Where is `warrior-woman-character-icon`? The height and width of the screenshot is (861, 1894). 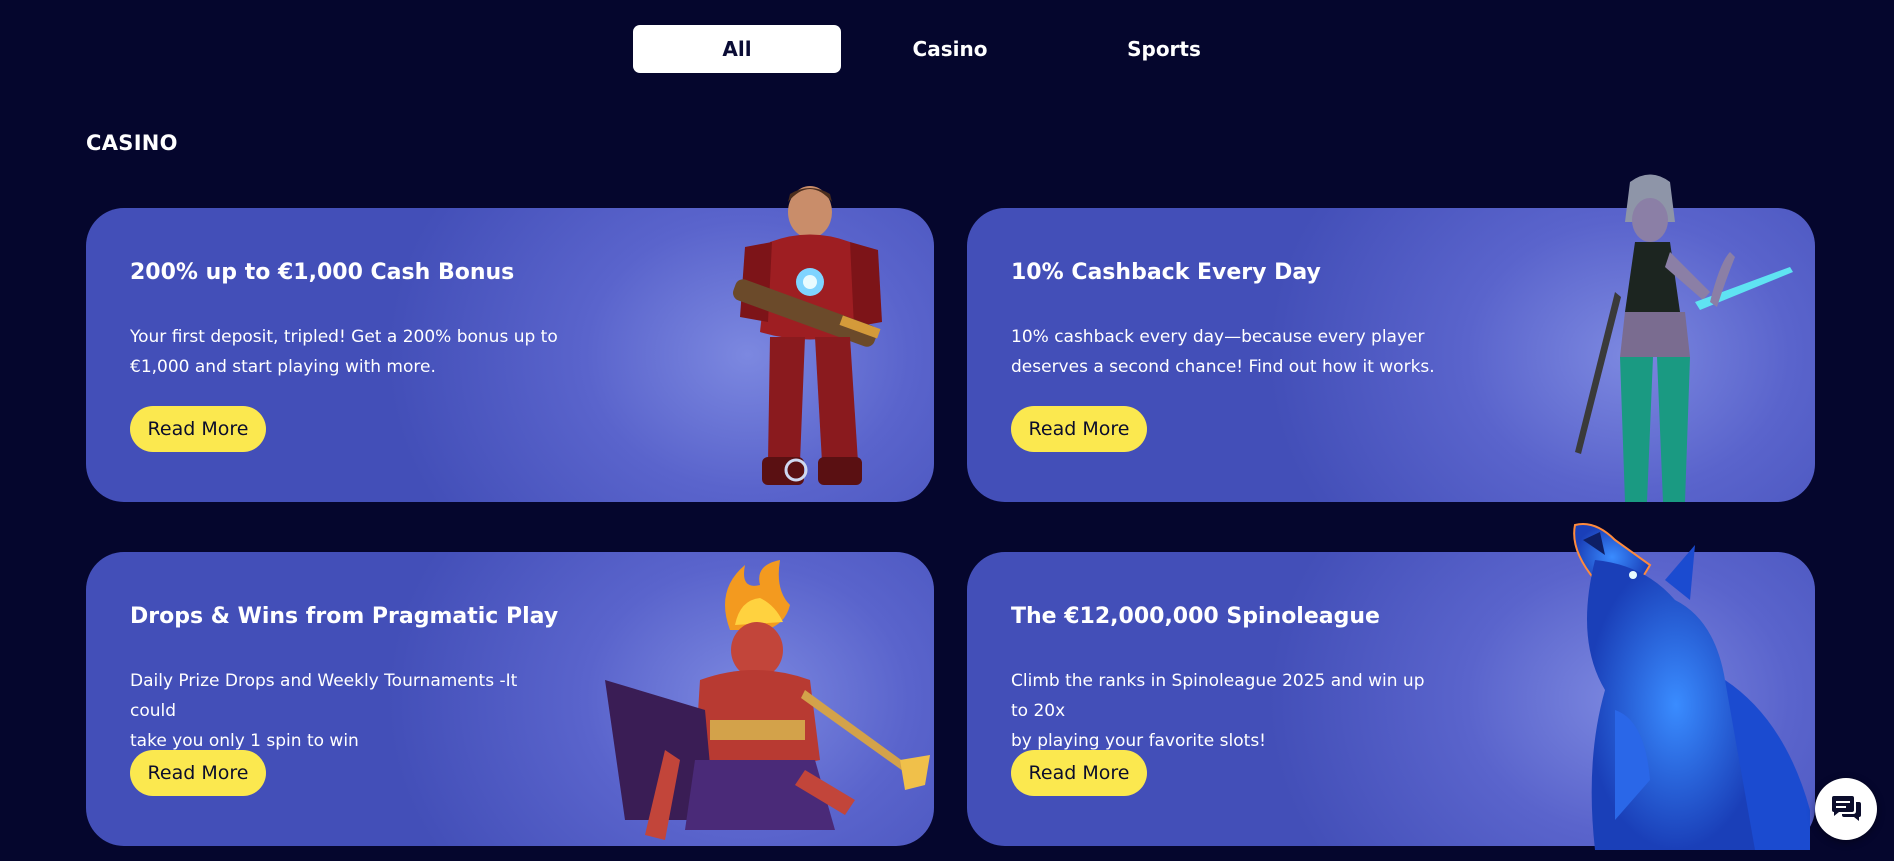 warrior-woman-character-icon is located at coordinates (1684, 338).